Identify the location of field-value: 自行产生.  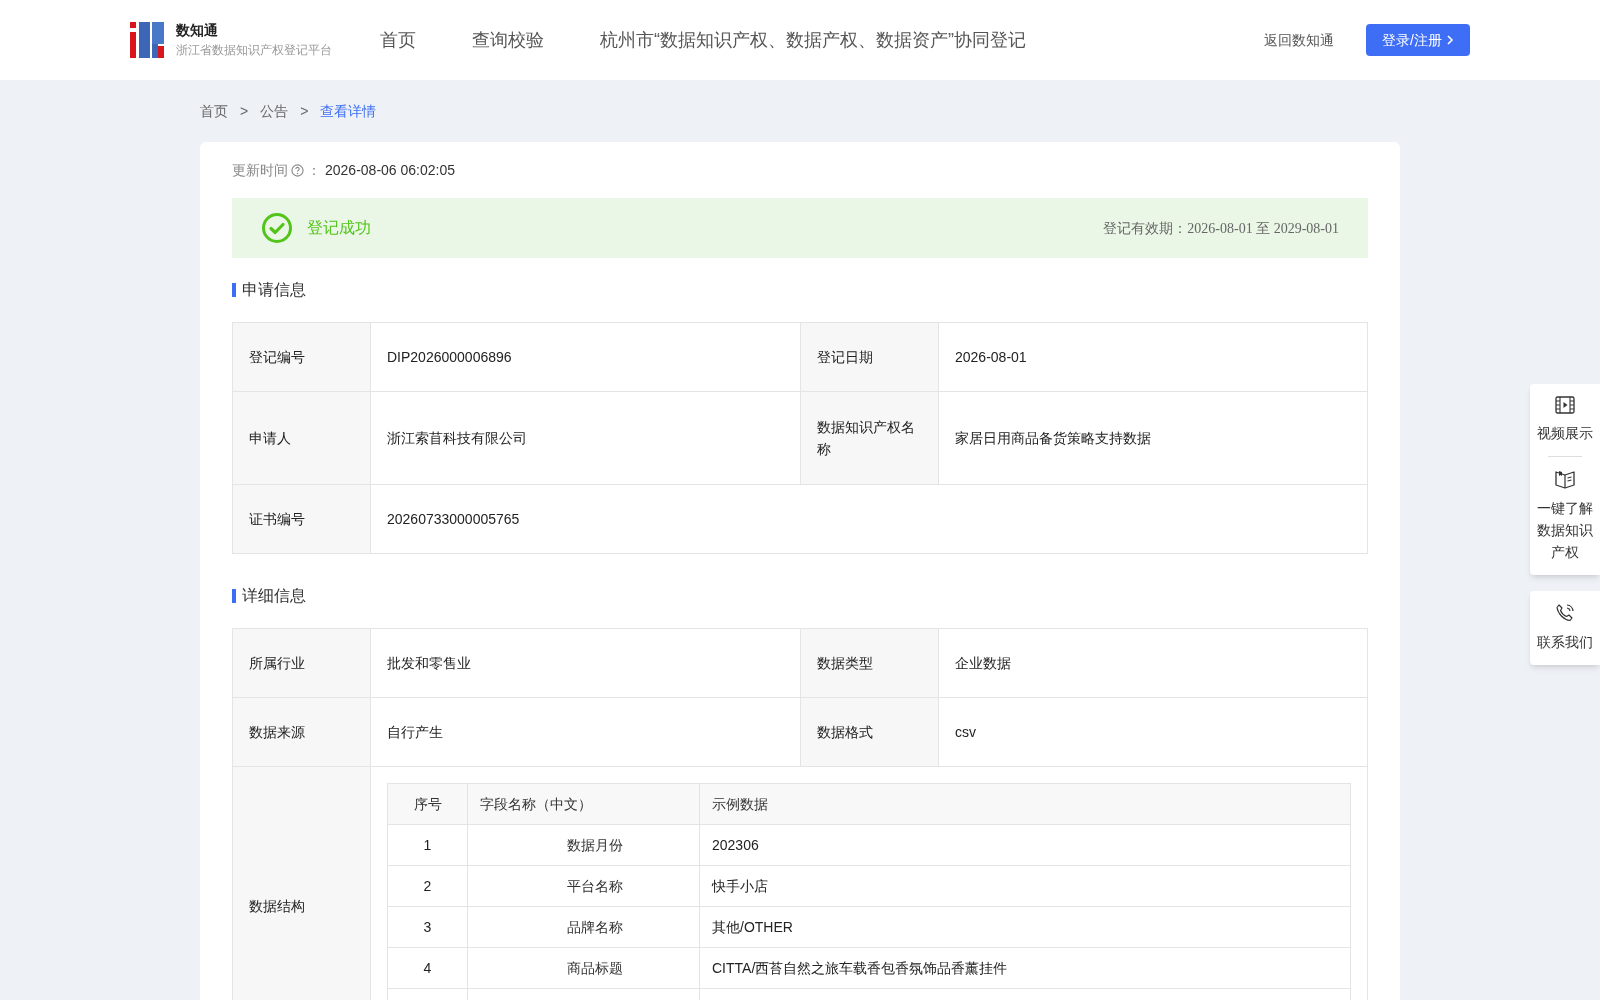
(585, 732).